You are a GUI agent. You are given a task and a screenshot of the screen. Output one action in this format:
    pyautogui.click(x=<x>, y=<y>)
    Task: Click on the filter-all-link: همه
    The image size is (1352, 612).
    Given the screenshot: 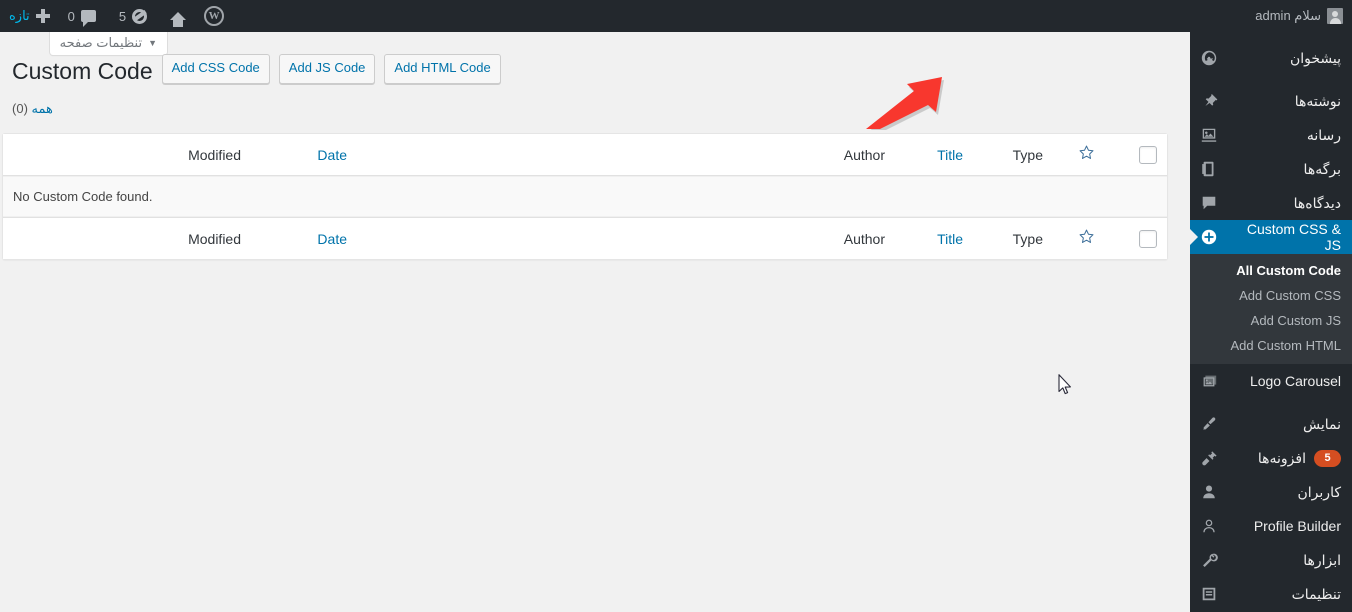 What is the action you would take?
    pyautogui.click(x=42, y=108)
    